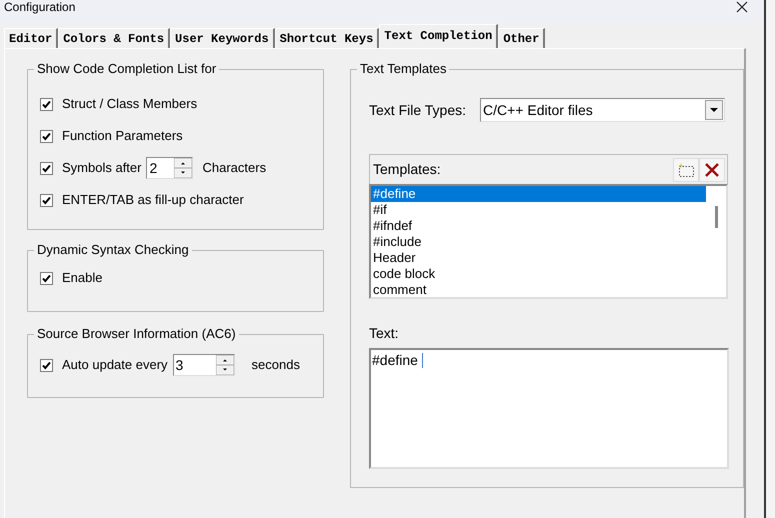 This screenshot has height=518, width=775. What do you see at coordinates (113, 250) in the screenshot?
I see `group-title: Dynamic Syntax Checking` at bounding box center [113, 250].